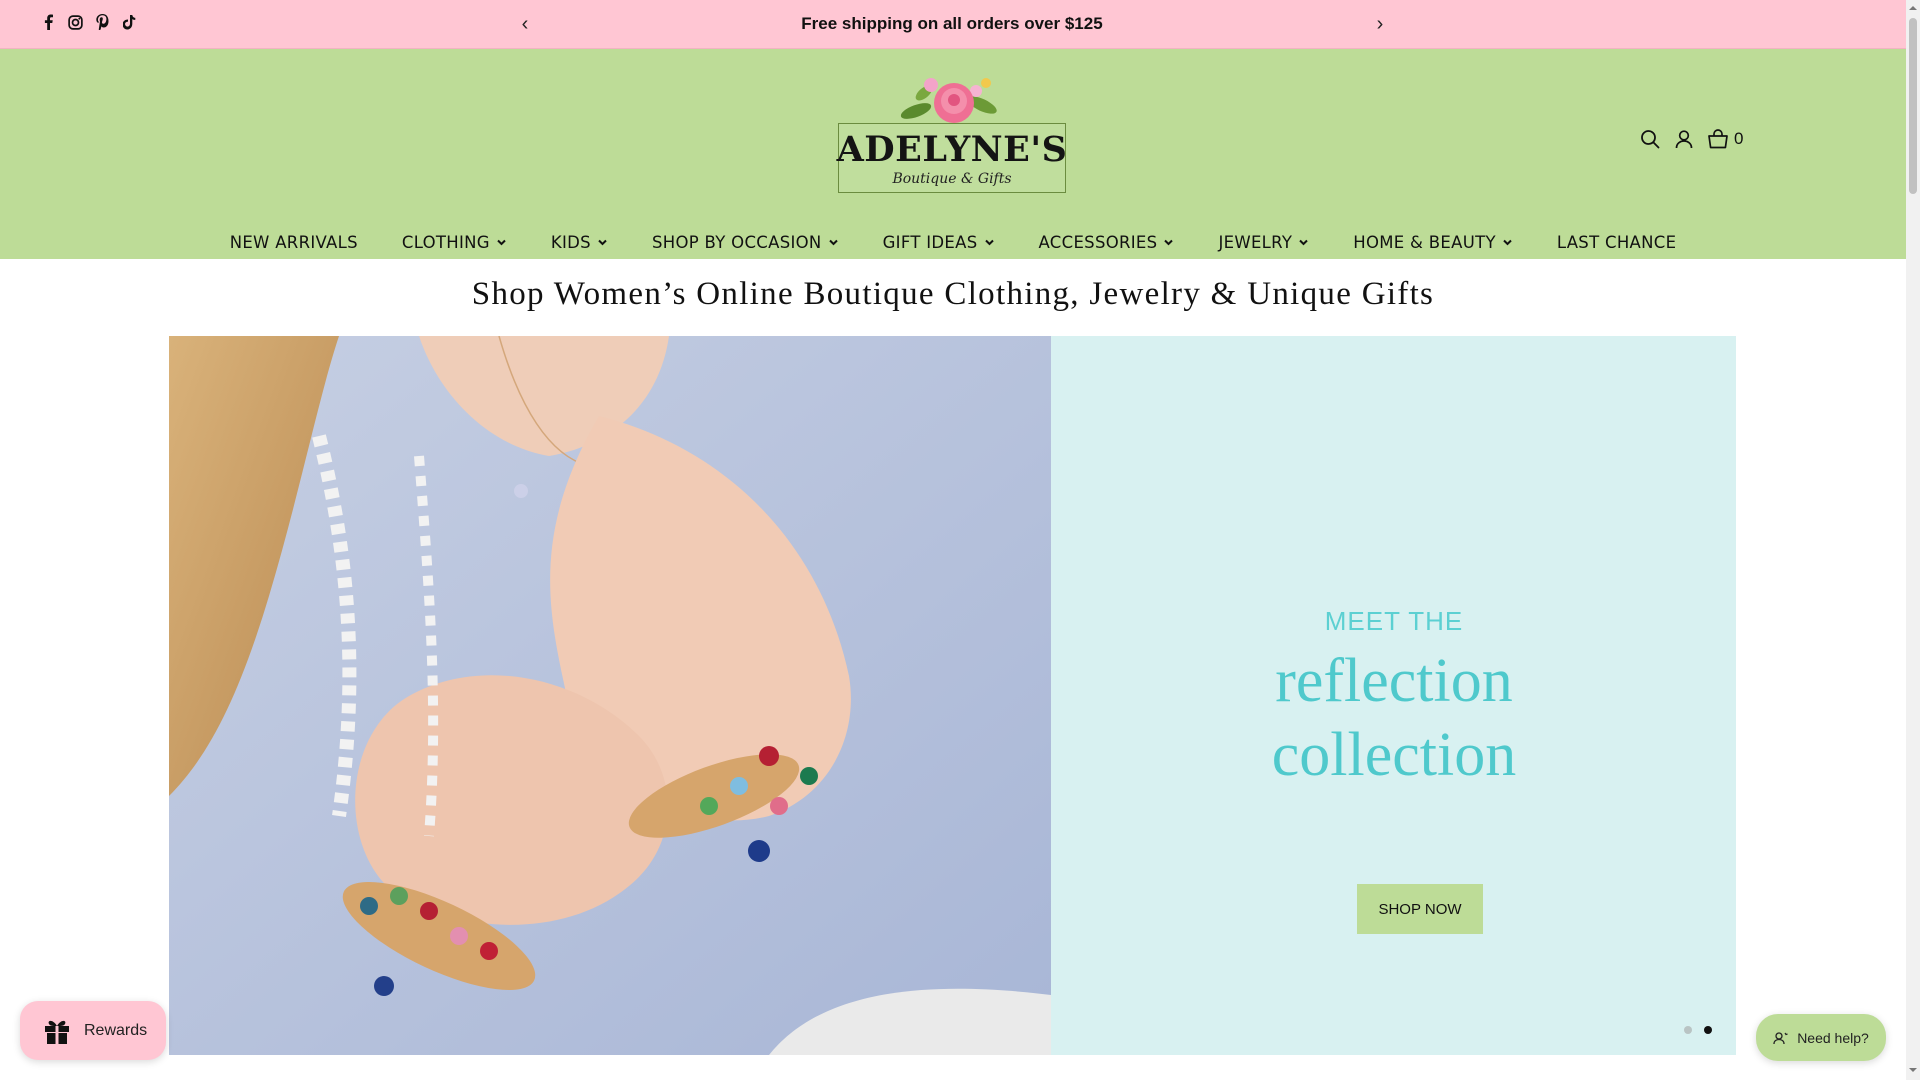 The width and height of the screenshot is (1920, 1080). I want to click on account-icon, so click(1684, 139).